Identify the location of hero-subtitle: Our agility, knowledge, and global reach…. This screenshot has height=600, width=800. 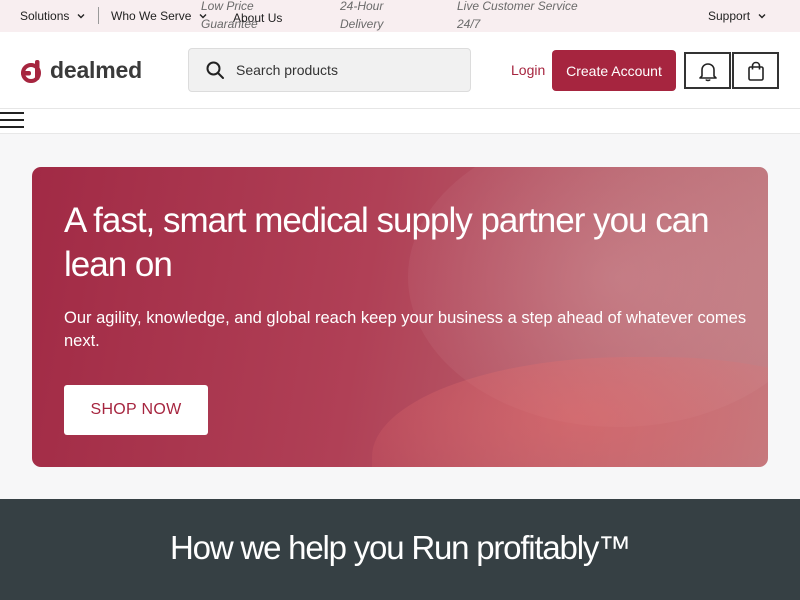
(405, 329).